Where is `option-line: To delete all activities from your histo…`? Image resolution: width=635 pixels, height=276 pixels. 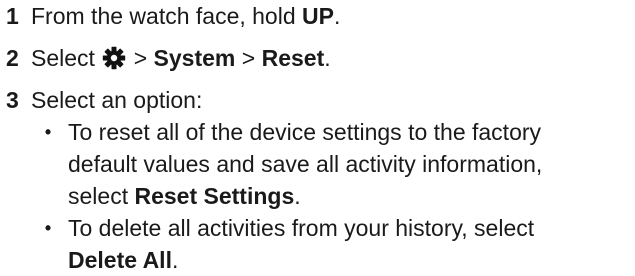 option-line: To delete all activities from your histo… is located at coordinates (301, 228).